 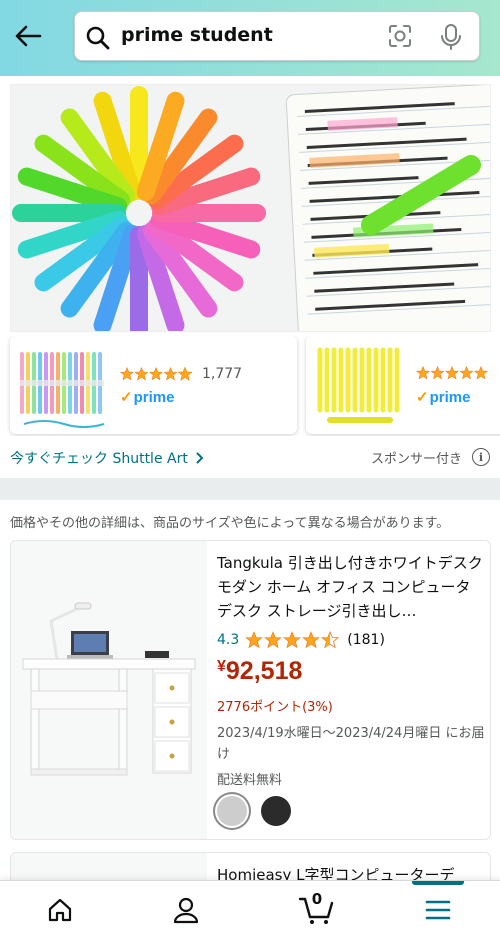 I want to click on product-rating: 1,777, so click(x=181, y=374).